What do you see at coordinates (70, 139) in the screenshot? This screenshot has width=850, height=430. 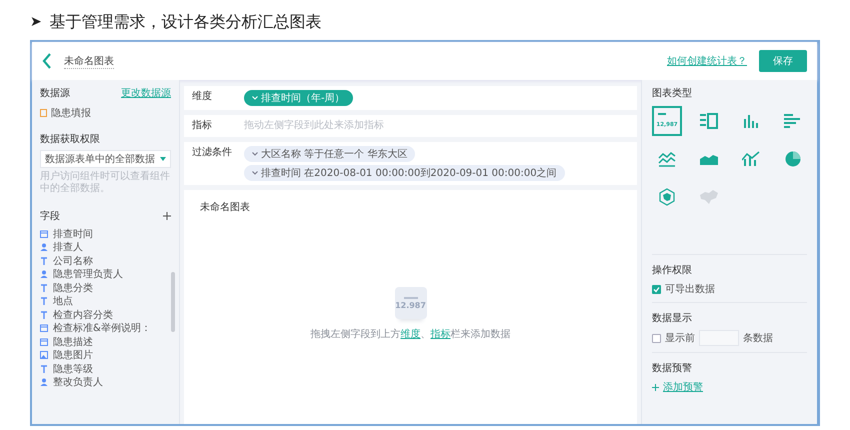 I see `section-label: 数据获取权限` at bounding box center [70, 139].